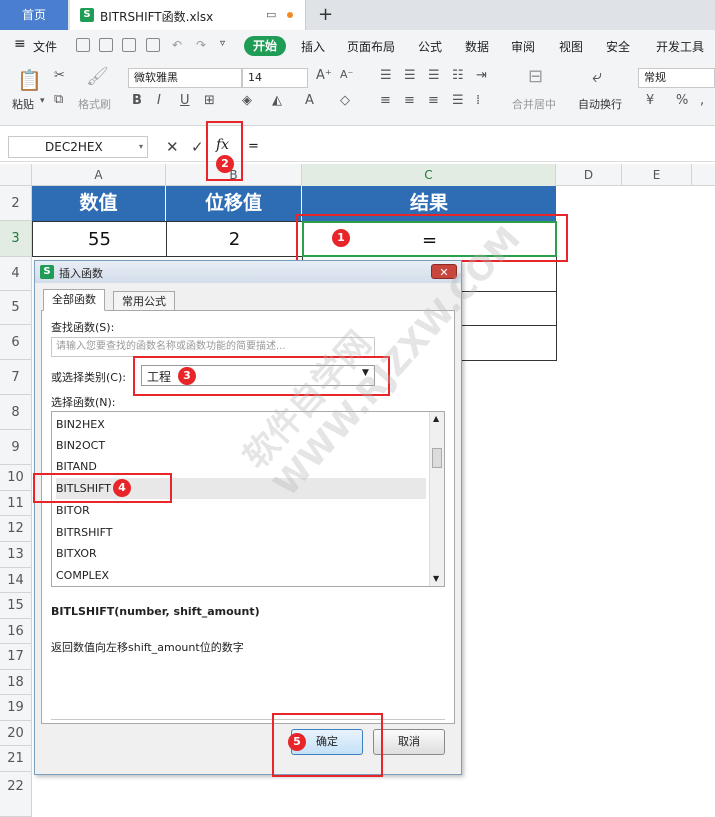 Image resolution: width=715 pixels, height=817 pixels. What do you see at coordinates (571, 46) in the screenshot?
I see `menu-view: 视图` at bounding box center [571, 46].